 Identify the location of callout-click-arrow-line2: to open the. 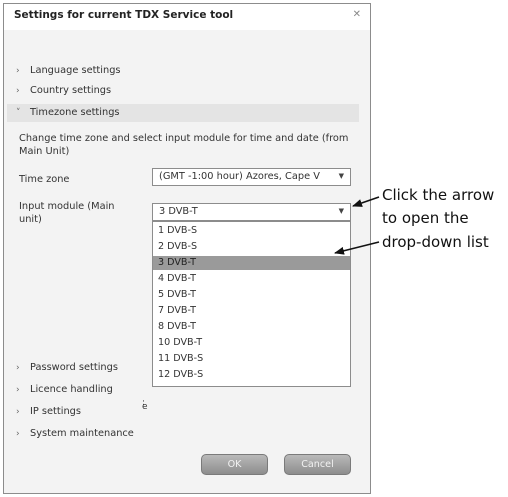
(425, 218).